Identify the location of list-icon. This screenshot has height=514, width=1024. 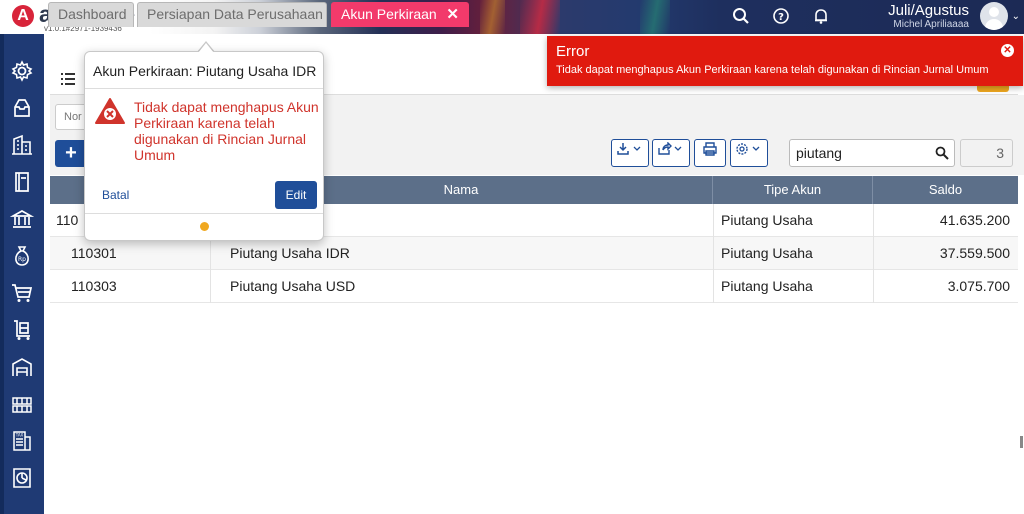
(68, 79).